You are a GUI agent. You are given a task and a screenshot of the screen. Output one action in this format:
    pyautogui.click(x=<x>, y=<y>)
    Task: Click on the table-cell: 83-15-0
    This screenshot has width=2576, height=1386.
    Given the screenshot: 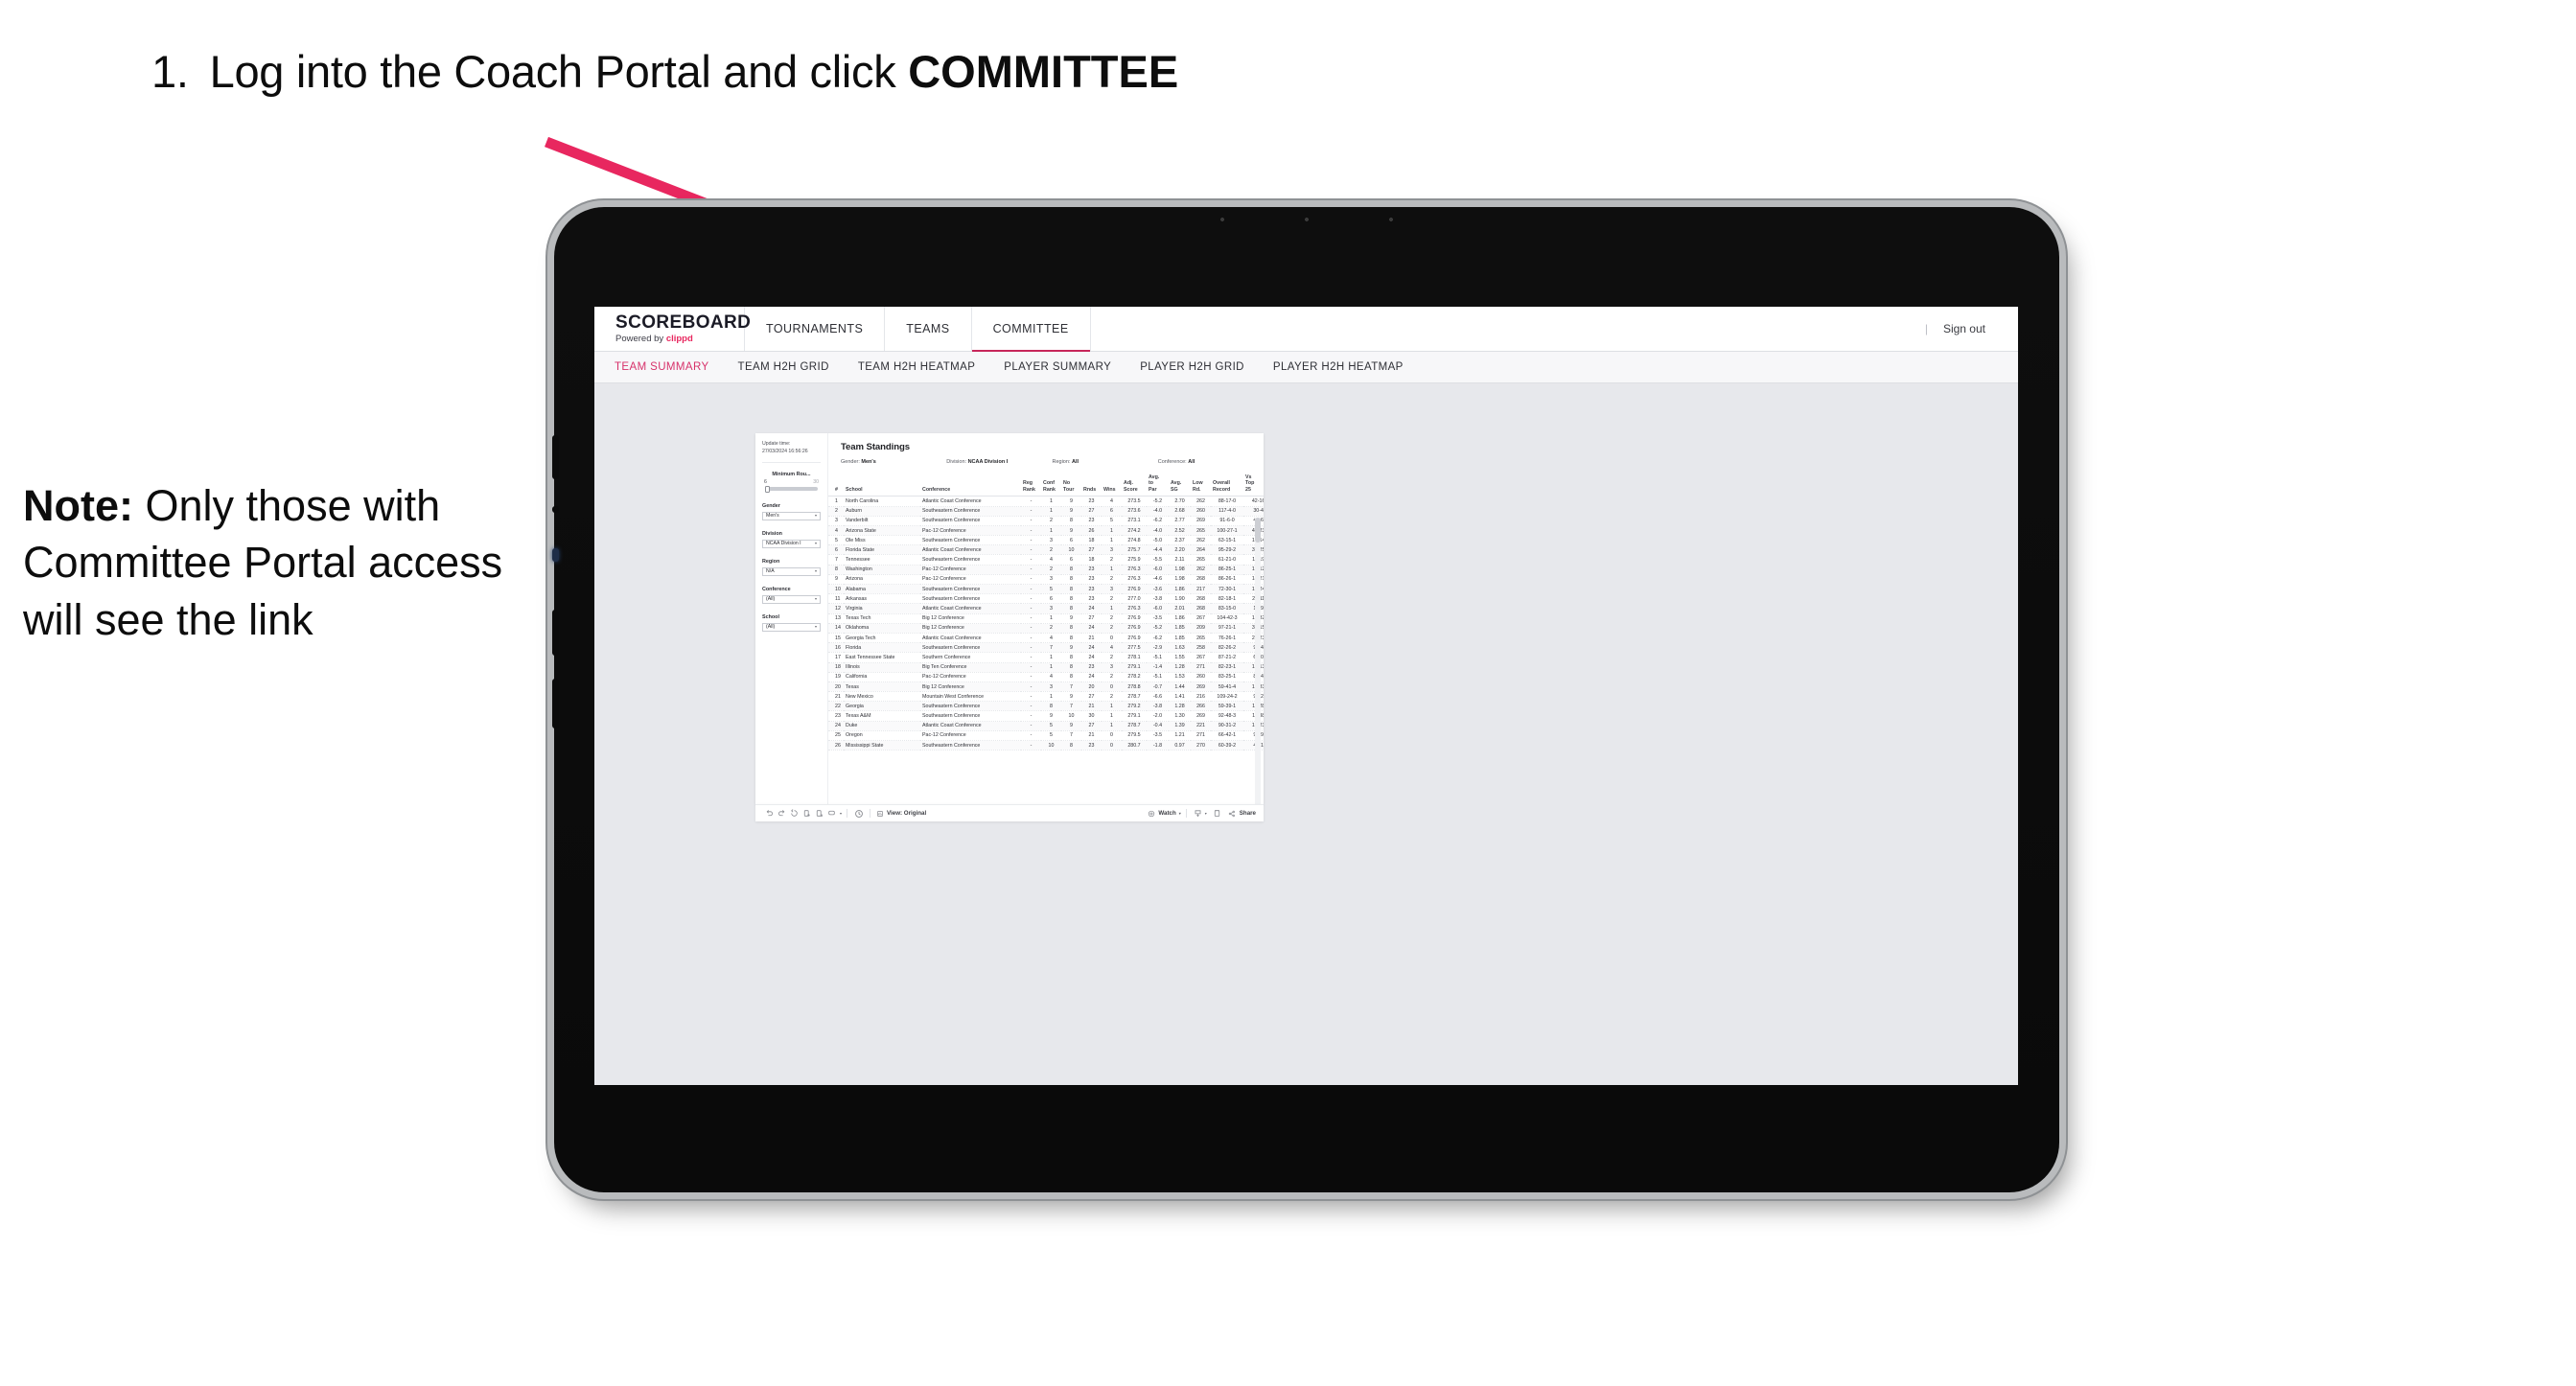 What is the action you would take?
    pyautogui.click(x=1227, y=609)
    